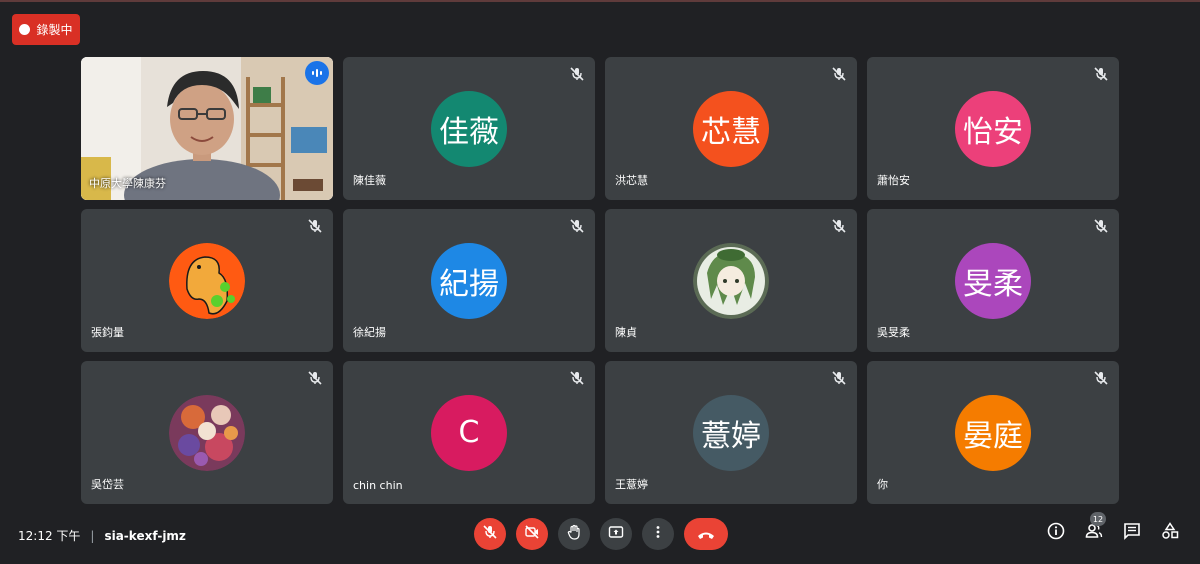 This screenshot has height=564, width=1200. I want to click on call-controls, so click(601, 534).